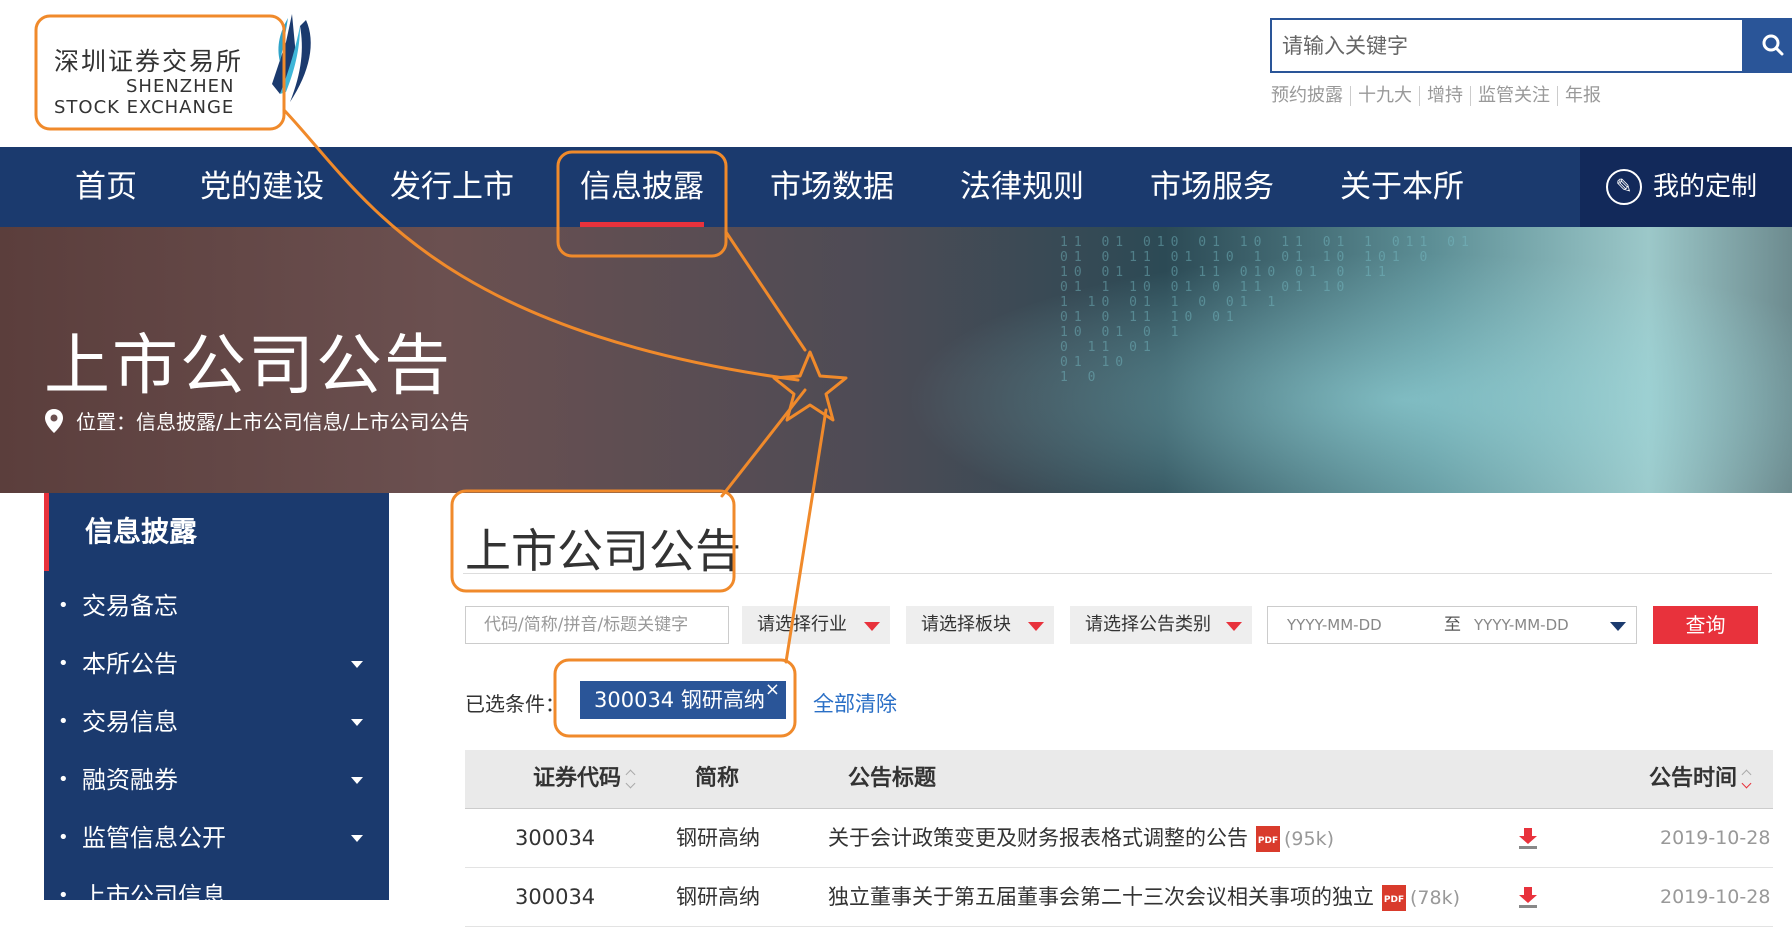 The image size is (1792, 927). I want to click on cell-date: 2019-10-28, so click(1715, 838).